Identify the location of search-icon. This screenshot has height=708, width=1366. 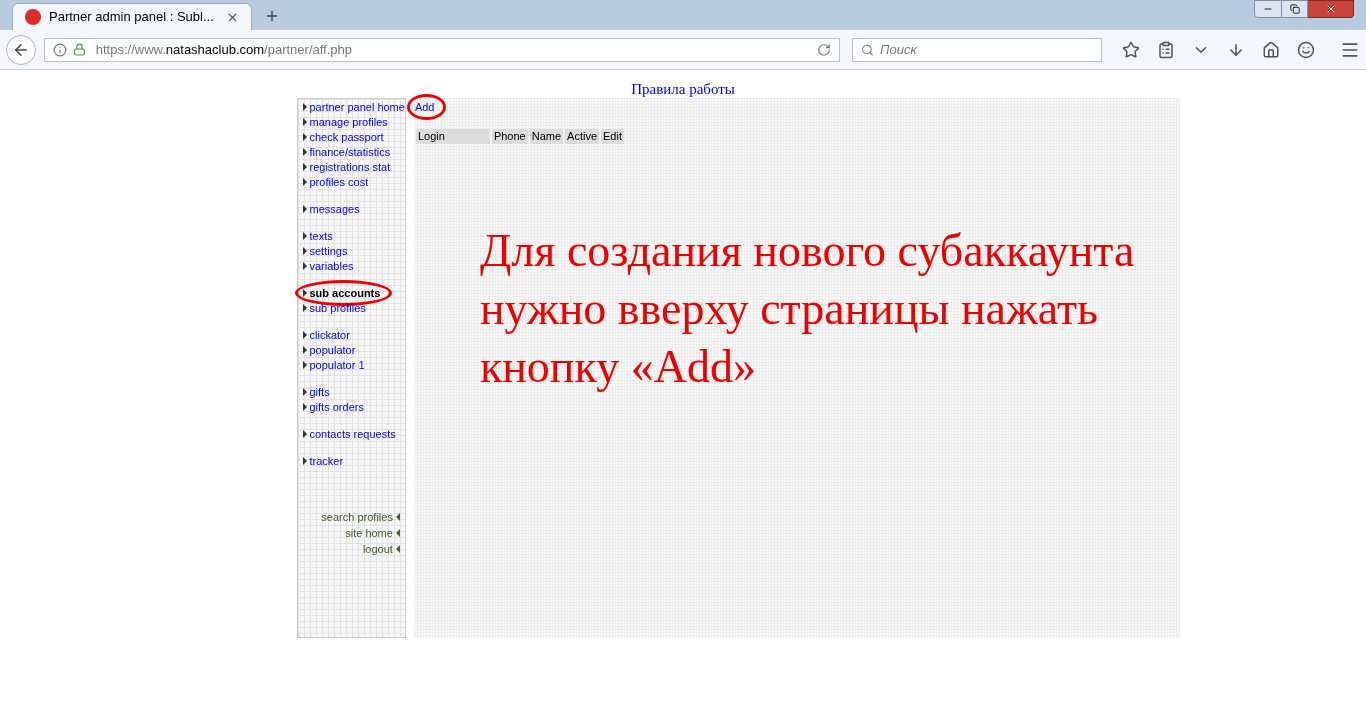
(868, 49).